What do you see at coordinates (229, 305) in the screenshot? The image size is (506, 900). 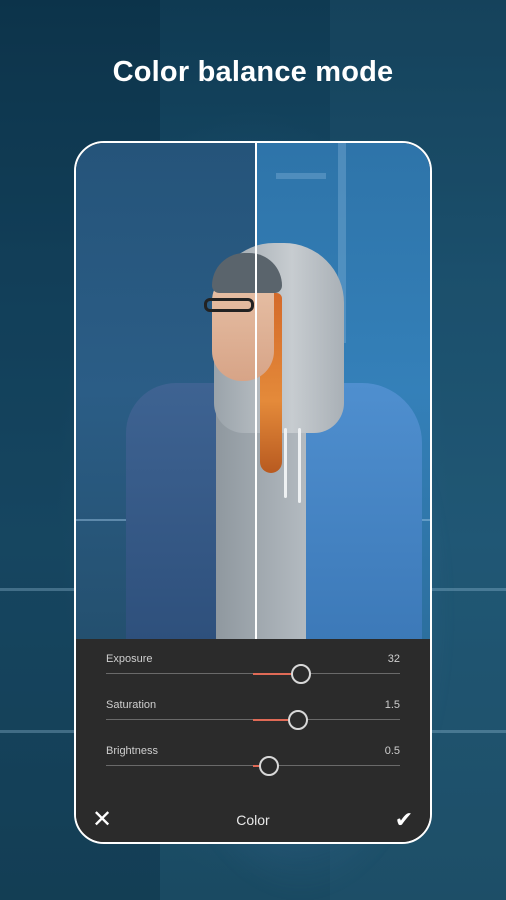 I see `glasses` at bounding box center [229, 305].